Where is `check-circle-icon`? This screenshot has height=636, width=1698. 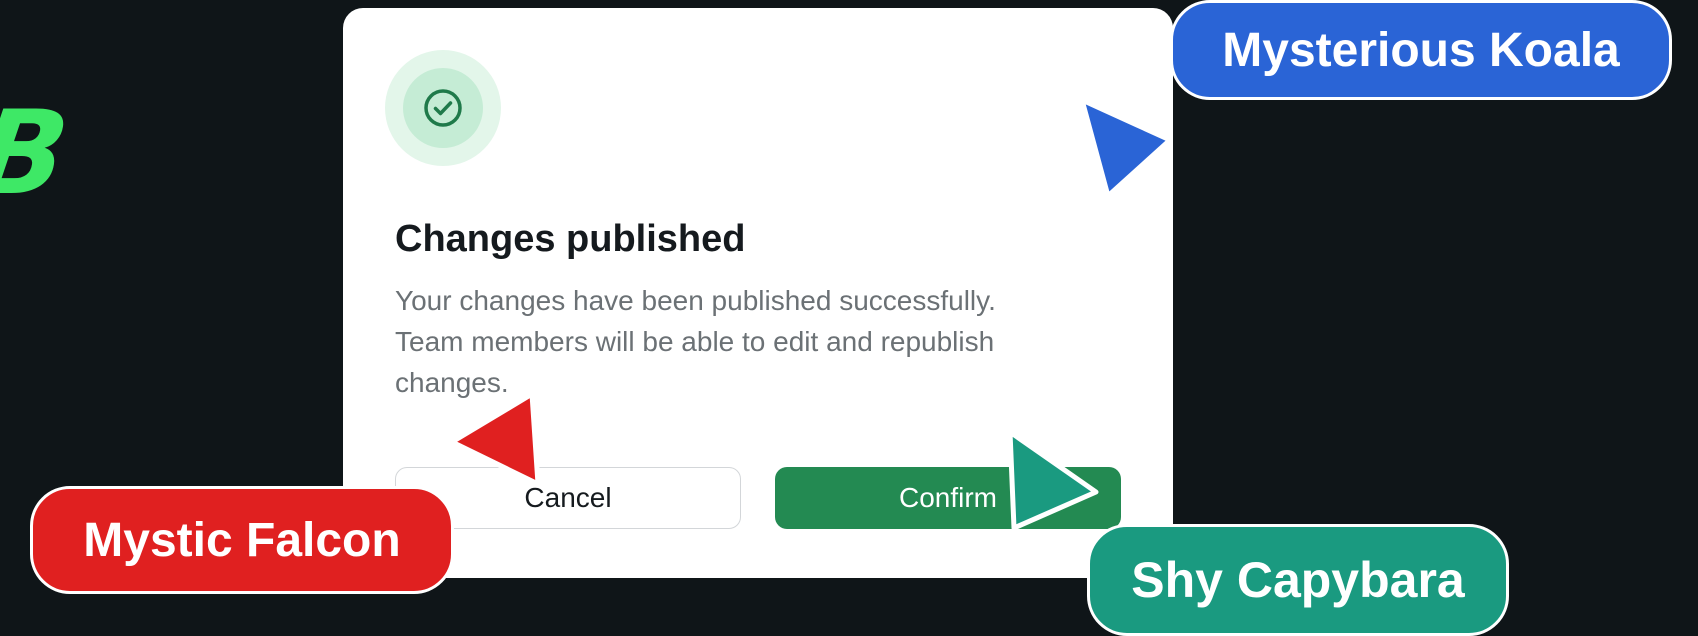 check-circle-icon is located at coordinates (443, 108).